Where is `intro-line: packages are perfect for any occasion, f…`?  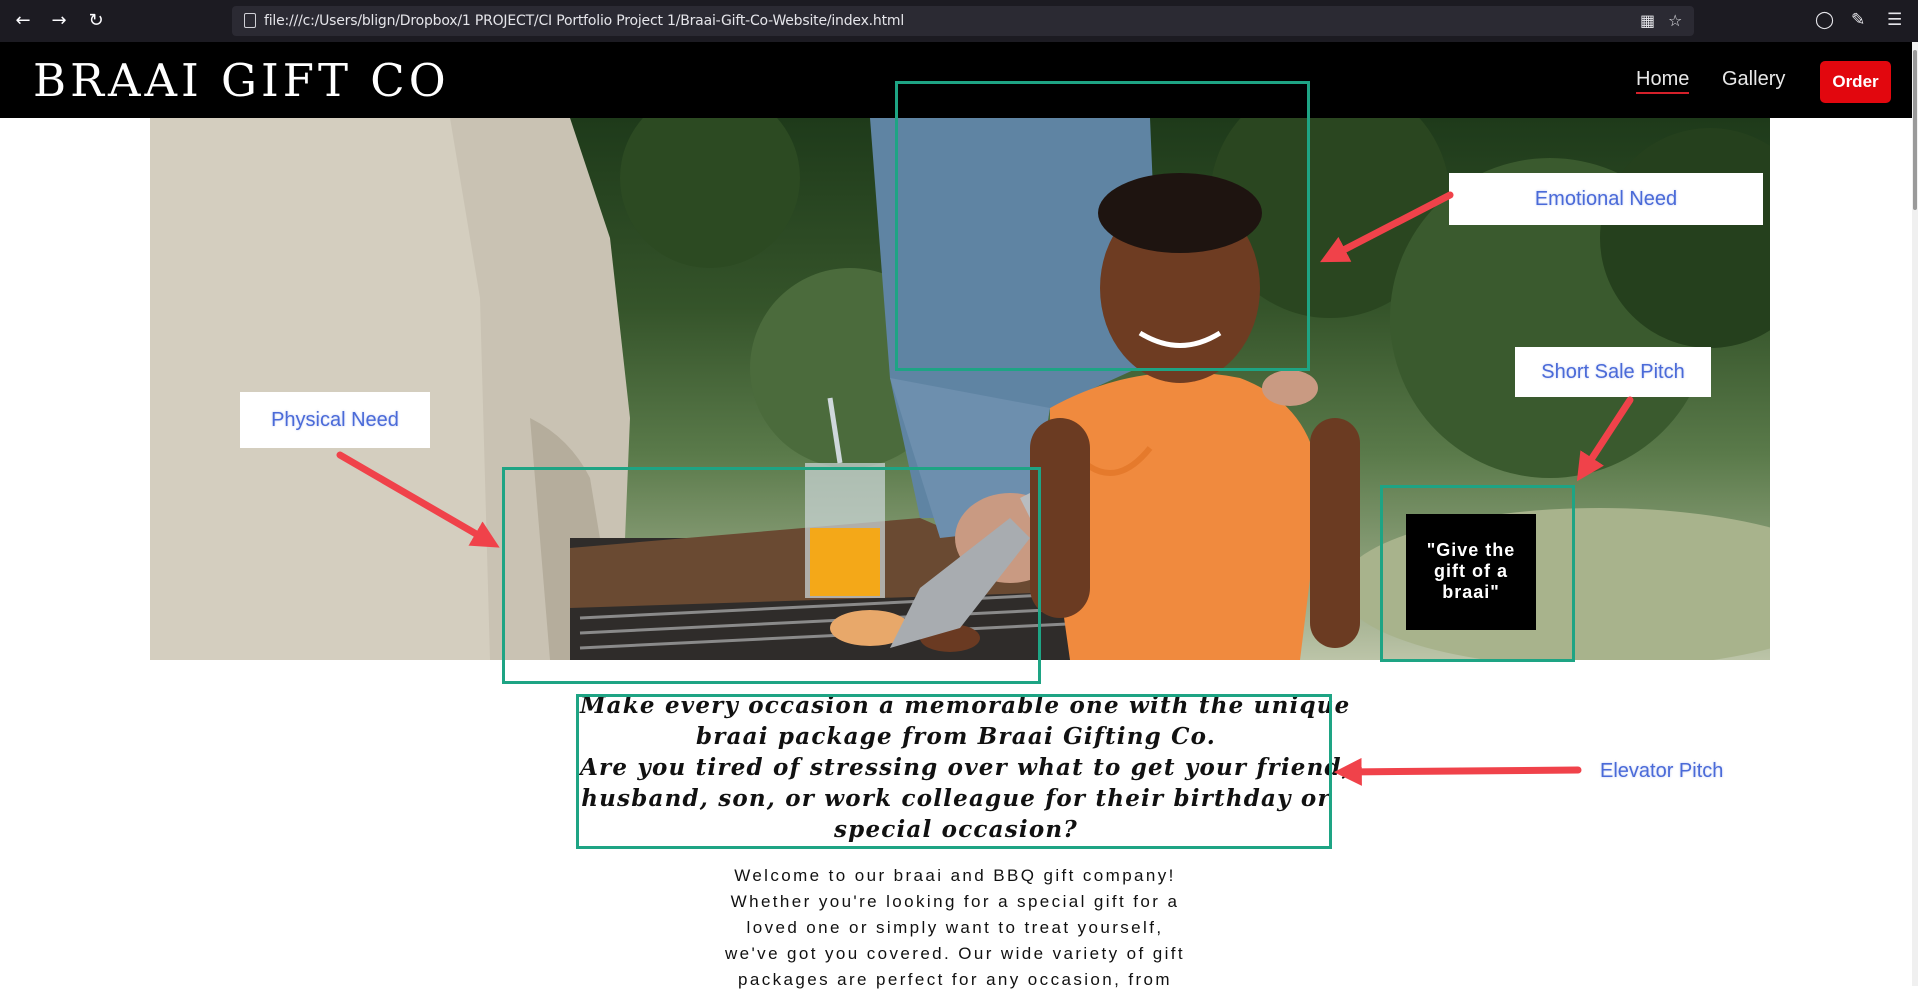
intro-line: packages are perfect for any occasion, f… is located at coordinates (955, 979).